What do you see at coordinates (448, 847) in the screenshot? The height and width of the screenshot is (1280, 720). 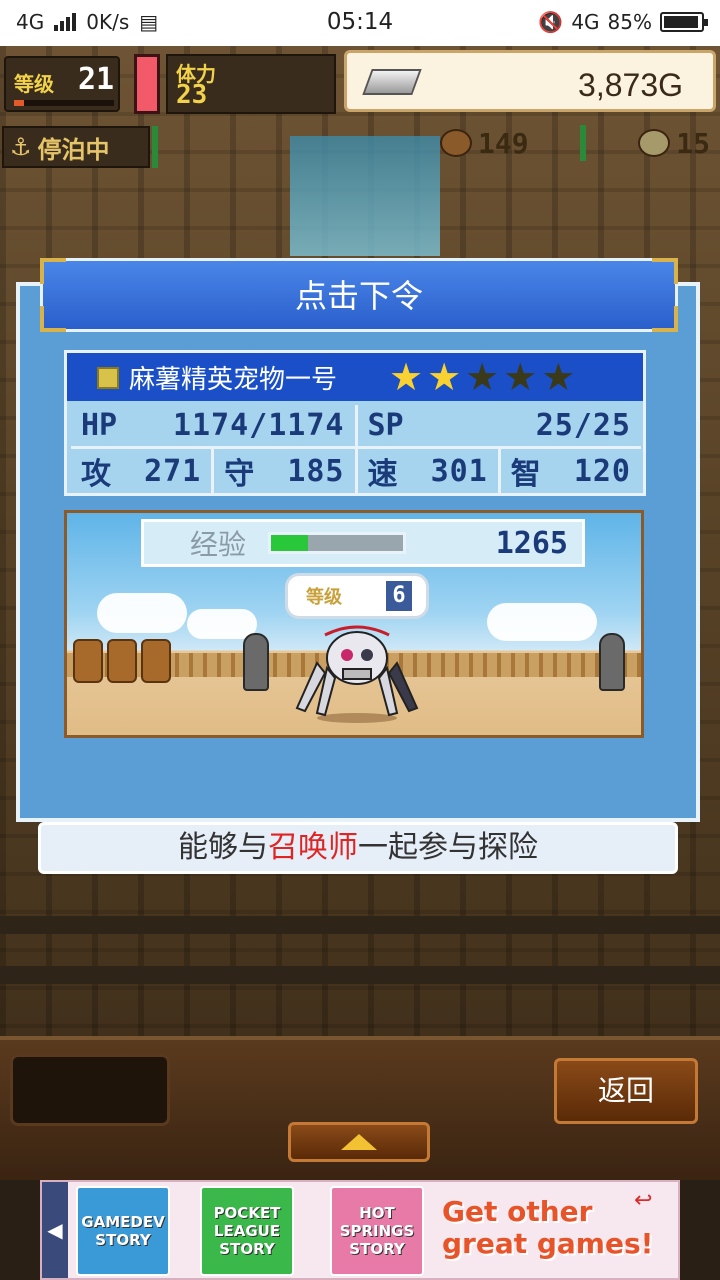 I see `caption-text-after: 一起参与探险` at bounding box center [448, 847].